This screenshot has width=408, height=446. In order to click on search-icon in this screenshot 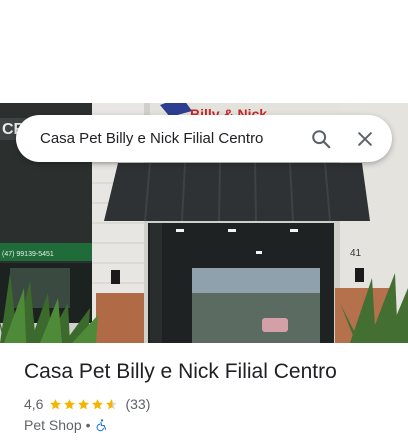, I will do `click(321, 138)`.